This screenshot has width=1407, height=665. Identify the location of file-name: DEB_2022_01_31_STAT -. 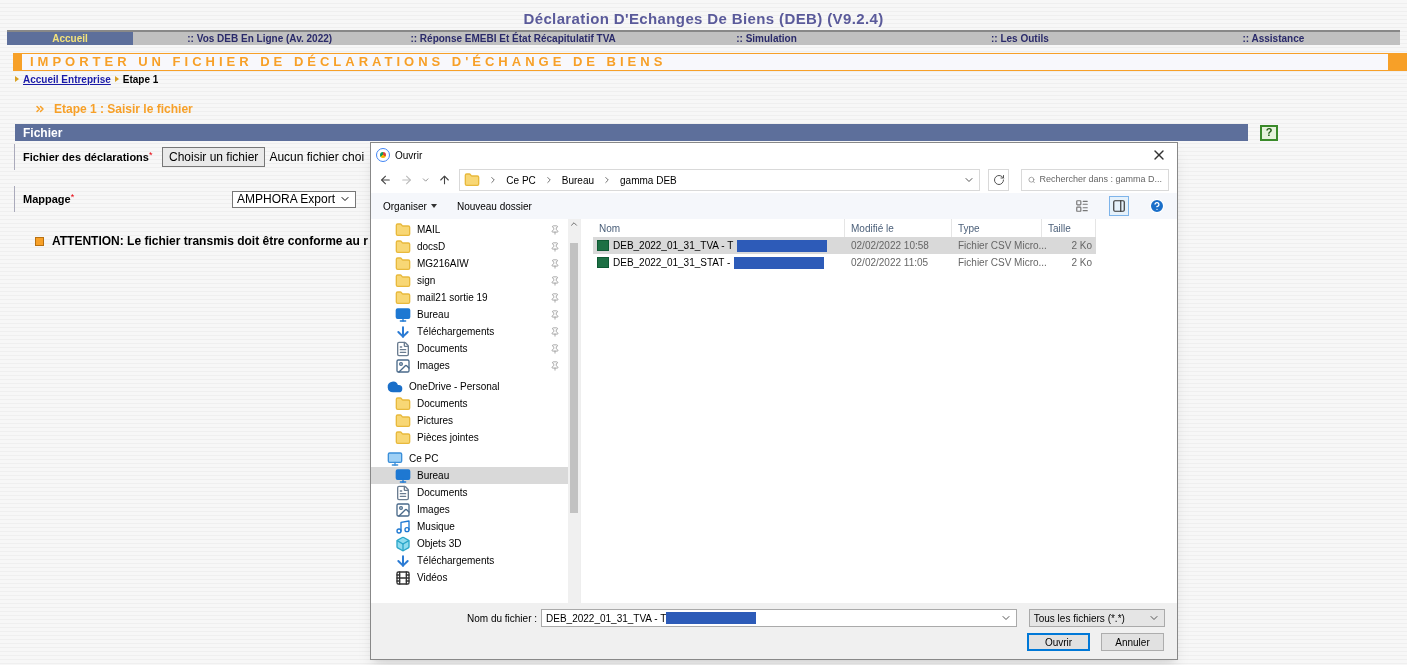
(672, 263).